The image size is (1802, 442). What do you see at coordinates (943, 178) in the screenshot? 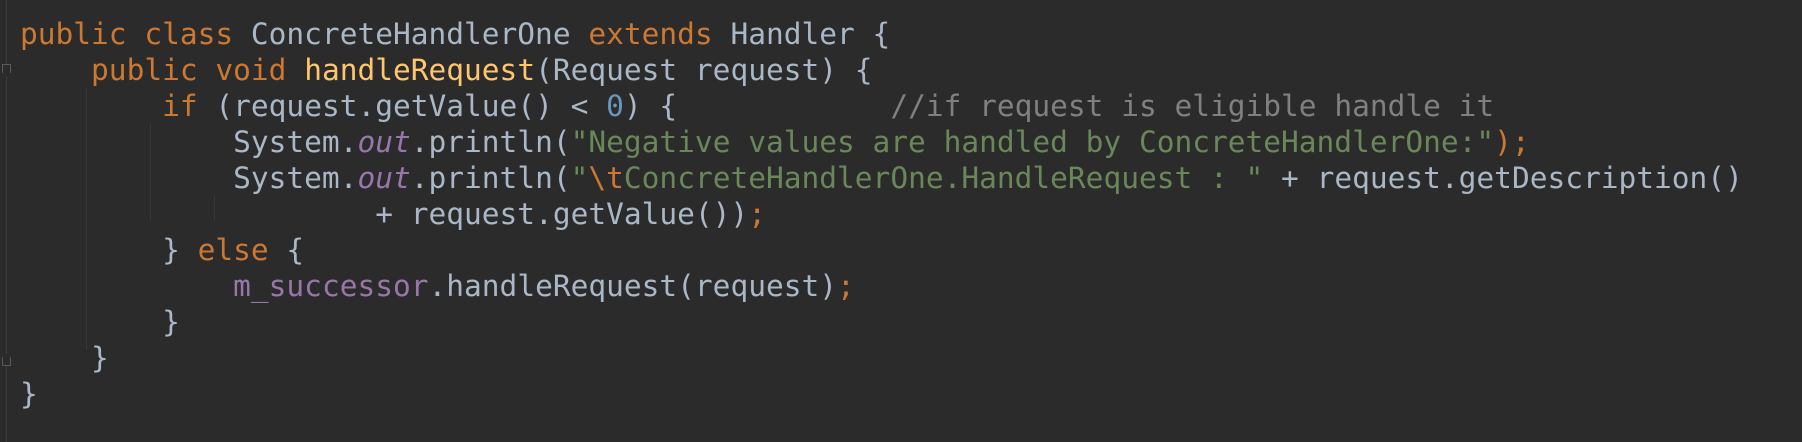
I see `code-token: ConcreteHandlerOne.HandleRequest : "` at bounding box center [943, 178].